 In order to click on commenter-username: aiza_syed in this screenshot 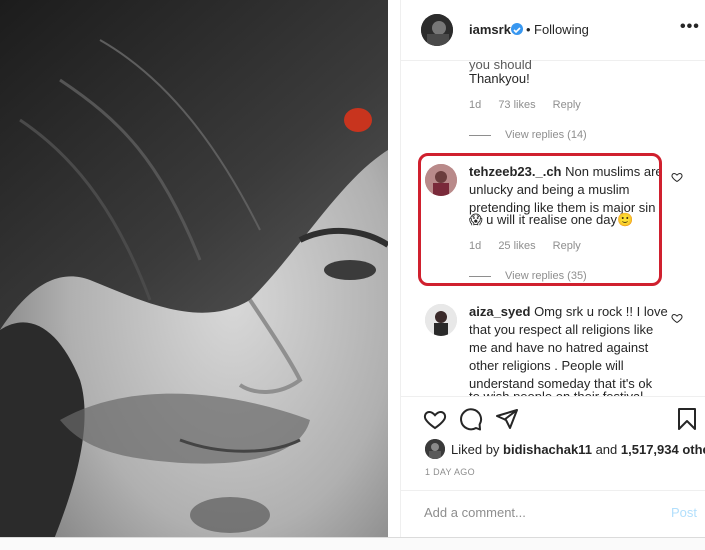, I will do `click(499, 311)`.